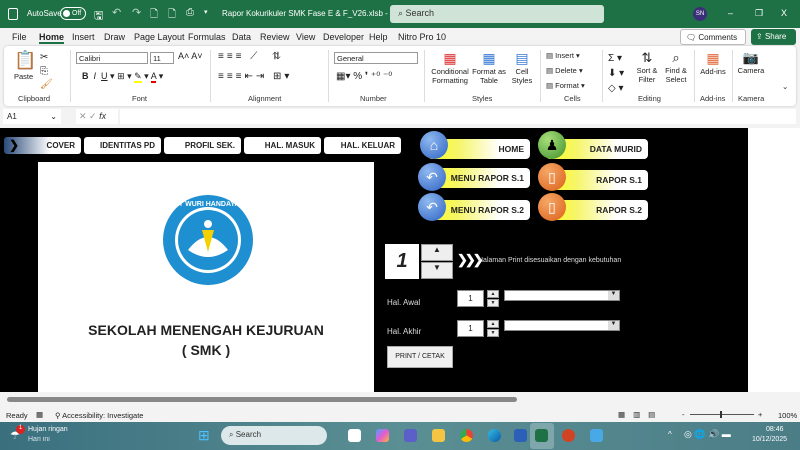  Describe the element at coordinates (568, 435) in the screenshot. I see `powerpoint-icon` at that location.